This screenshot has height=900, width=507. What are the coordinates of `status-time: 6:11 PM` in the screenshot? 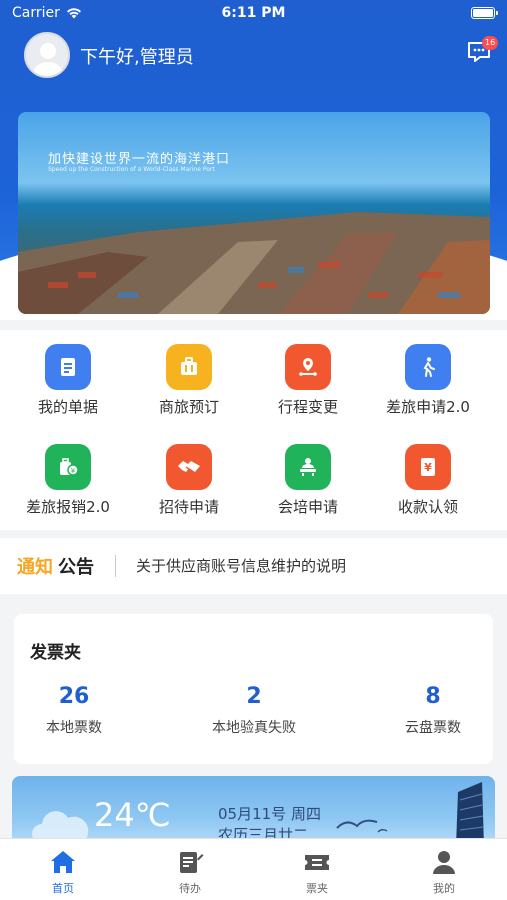 It's located at (253, 13).